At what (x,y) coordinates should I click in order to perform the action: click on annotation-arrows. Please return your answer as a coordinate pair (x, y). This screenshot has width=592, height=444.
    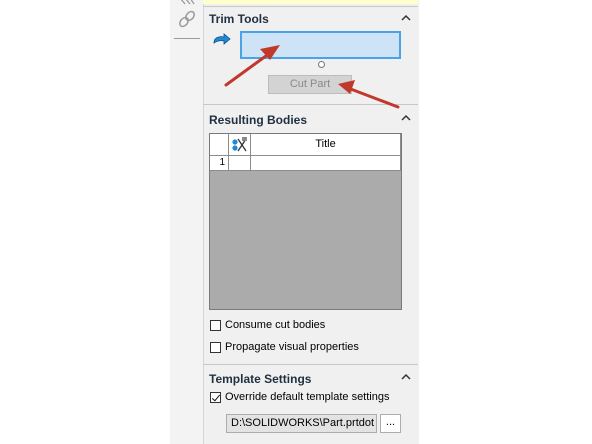
    Looking at the image, I should click on (312, 77).